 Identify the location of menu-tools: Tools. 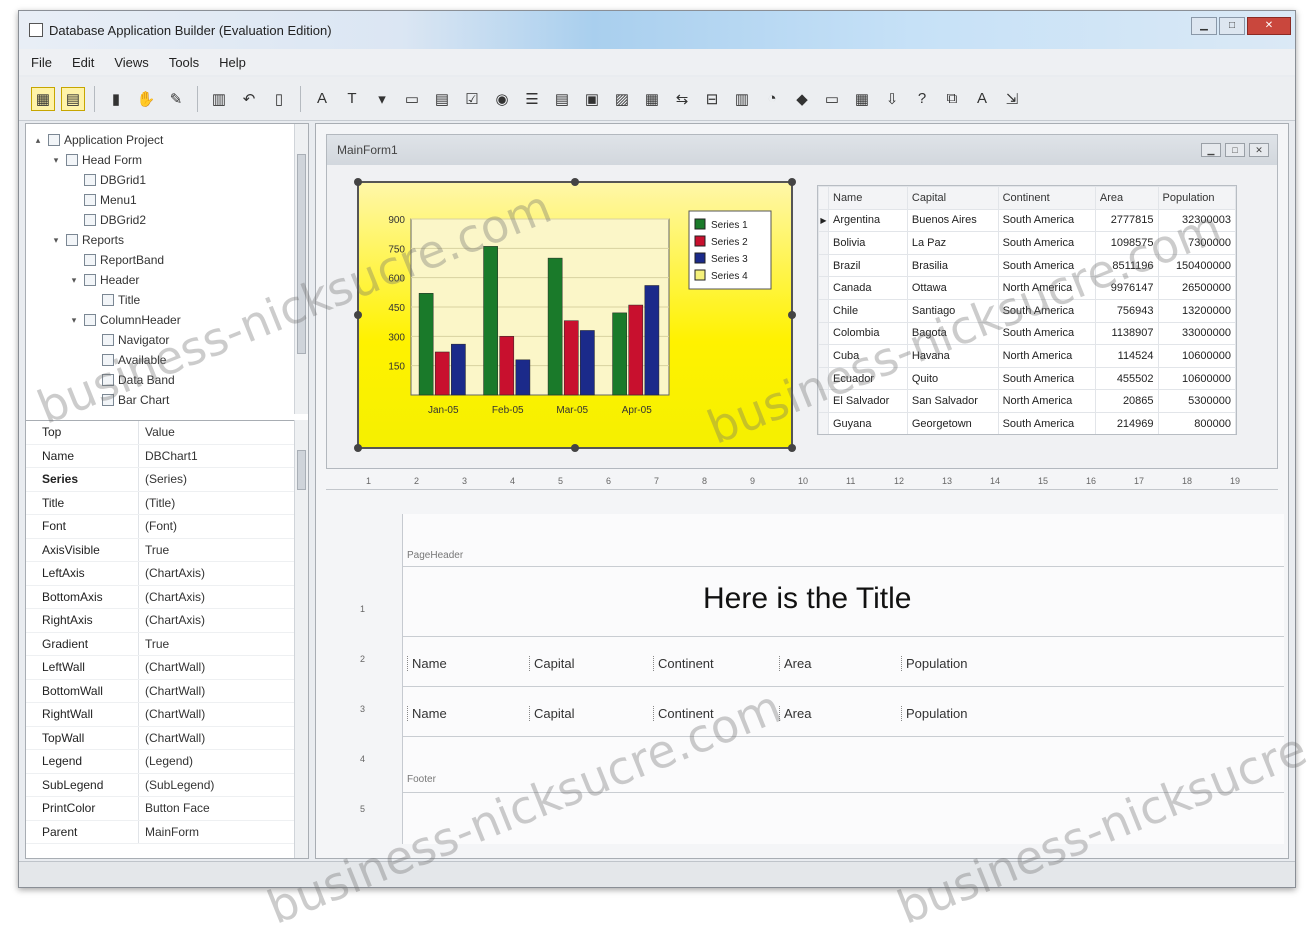
(184, 62).